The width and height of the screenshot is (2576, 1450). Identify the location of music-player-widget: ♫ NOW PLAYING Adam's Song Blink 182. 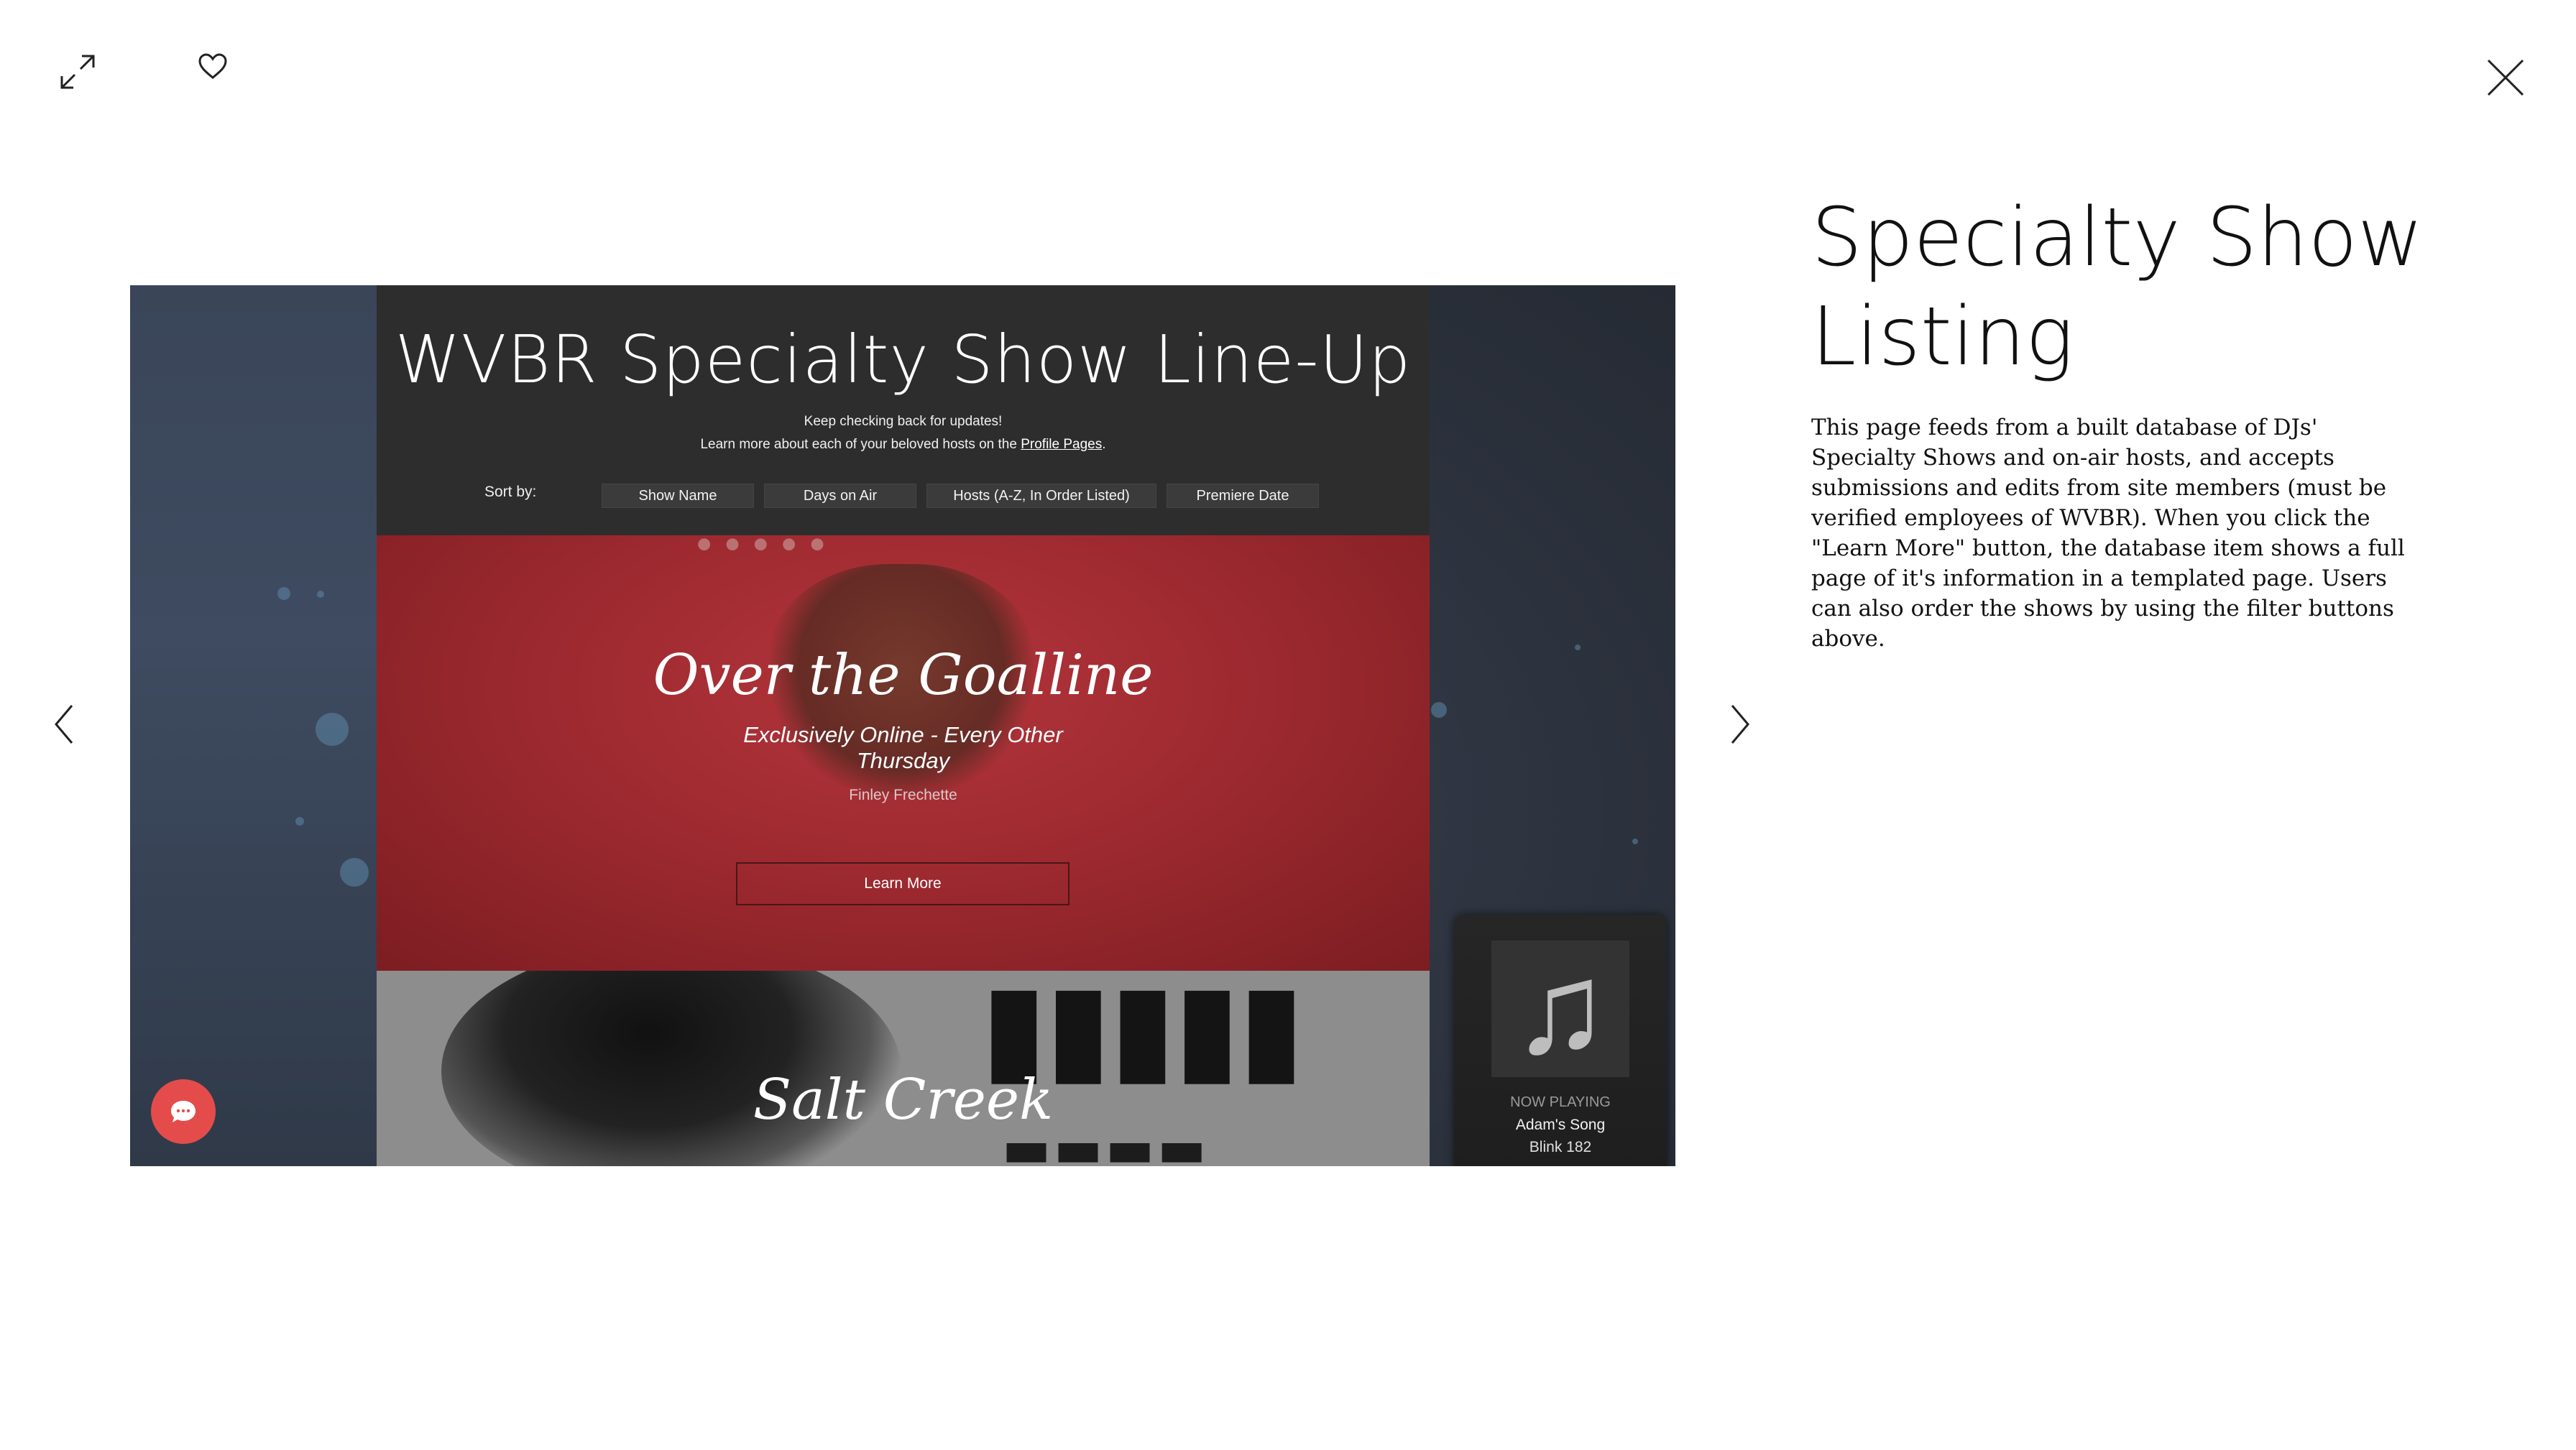
(1560, 1040).